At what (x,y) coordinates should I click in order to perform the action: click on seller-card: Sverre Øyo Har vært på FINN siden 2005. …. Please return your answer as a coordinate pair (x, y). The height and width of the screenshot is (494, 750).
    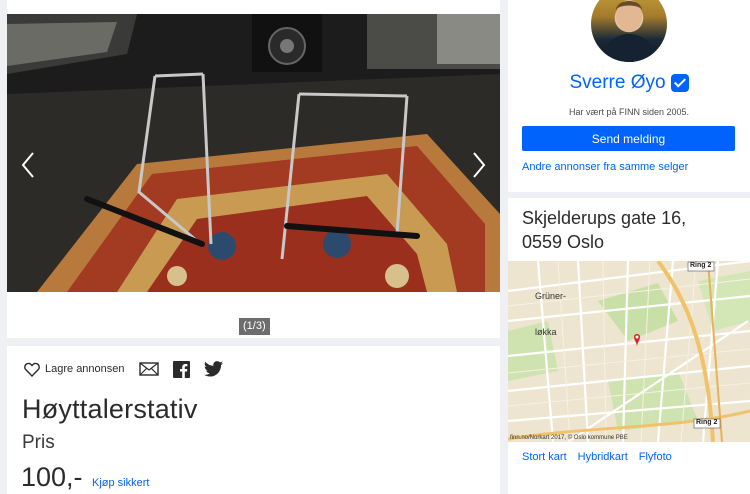
    Looking at the image, I should click on (629, 96).